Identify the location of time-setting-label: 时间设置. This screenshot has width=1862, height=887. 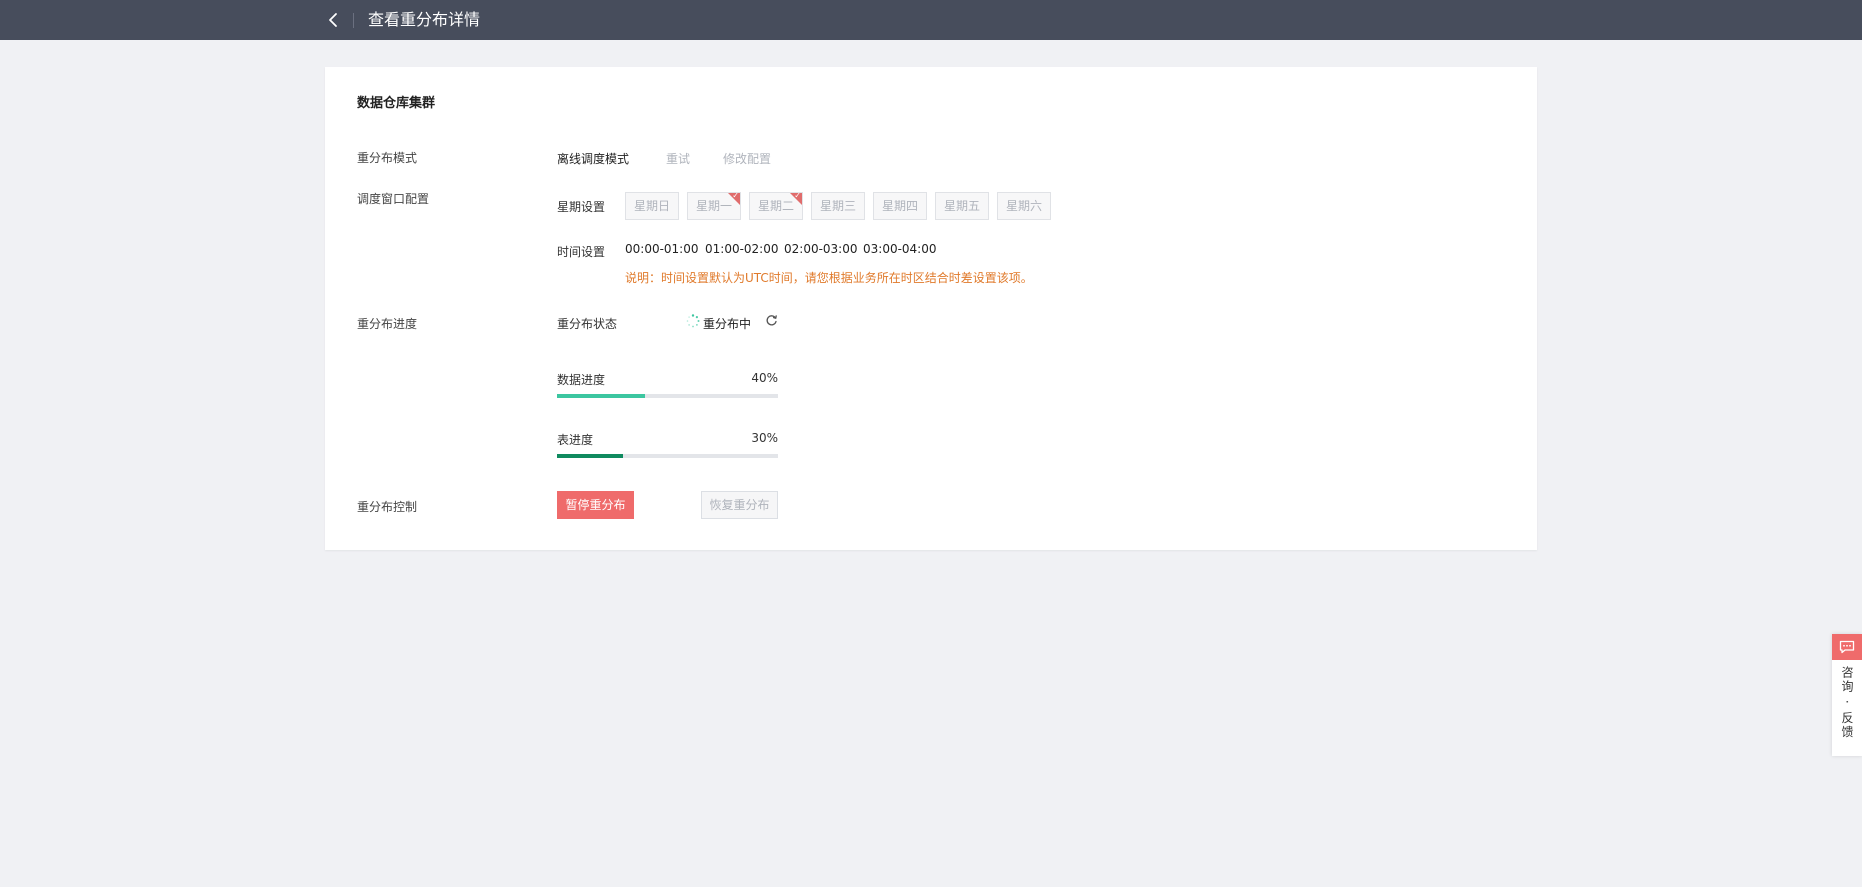
(581, 252).